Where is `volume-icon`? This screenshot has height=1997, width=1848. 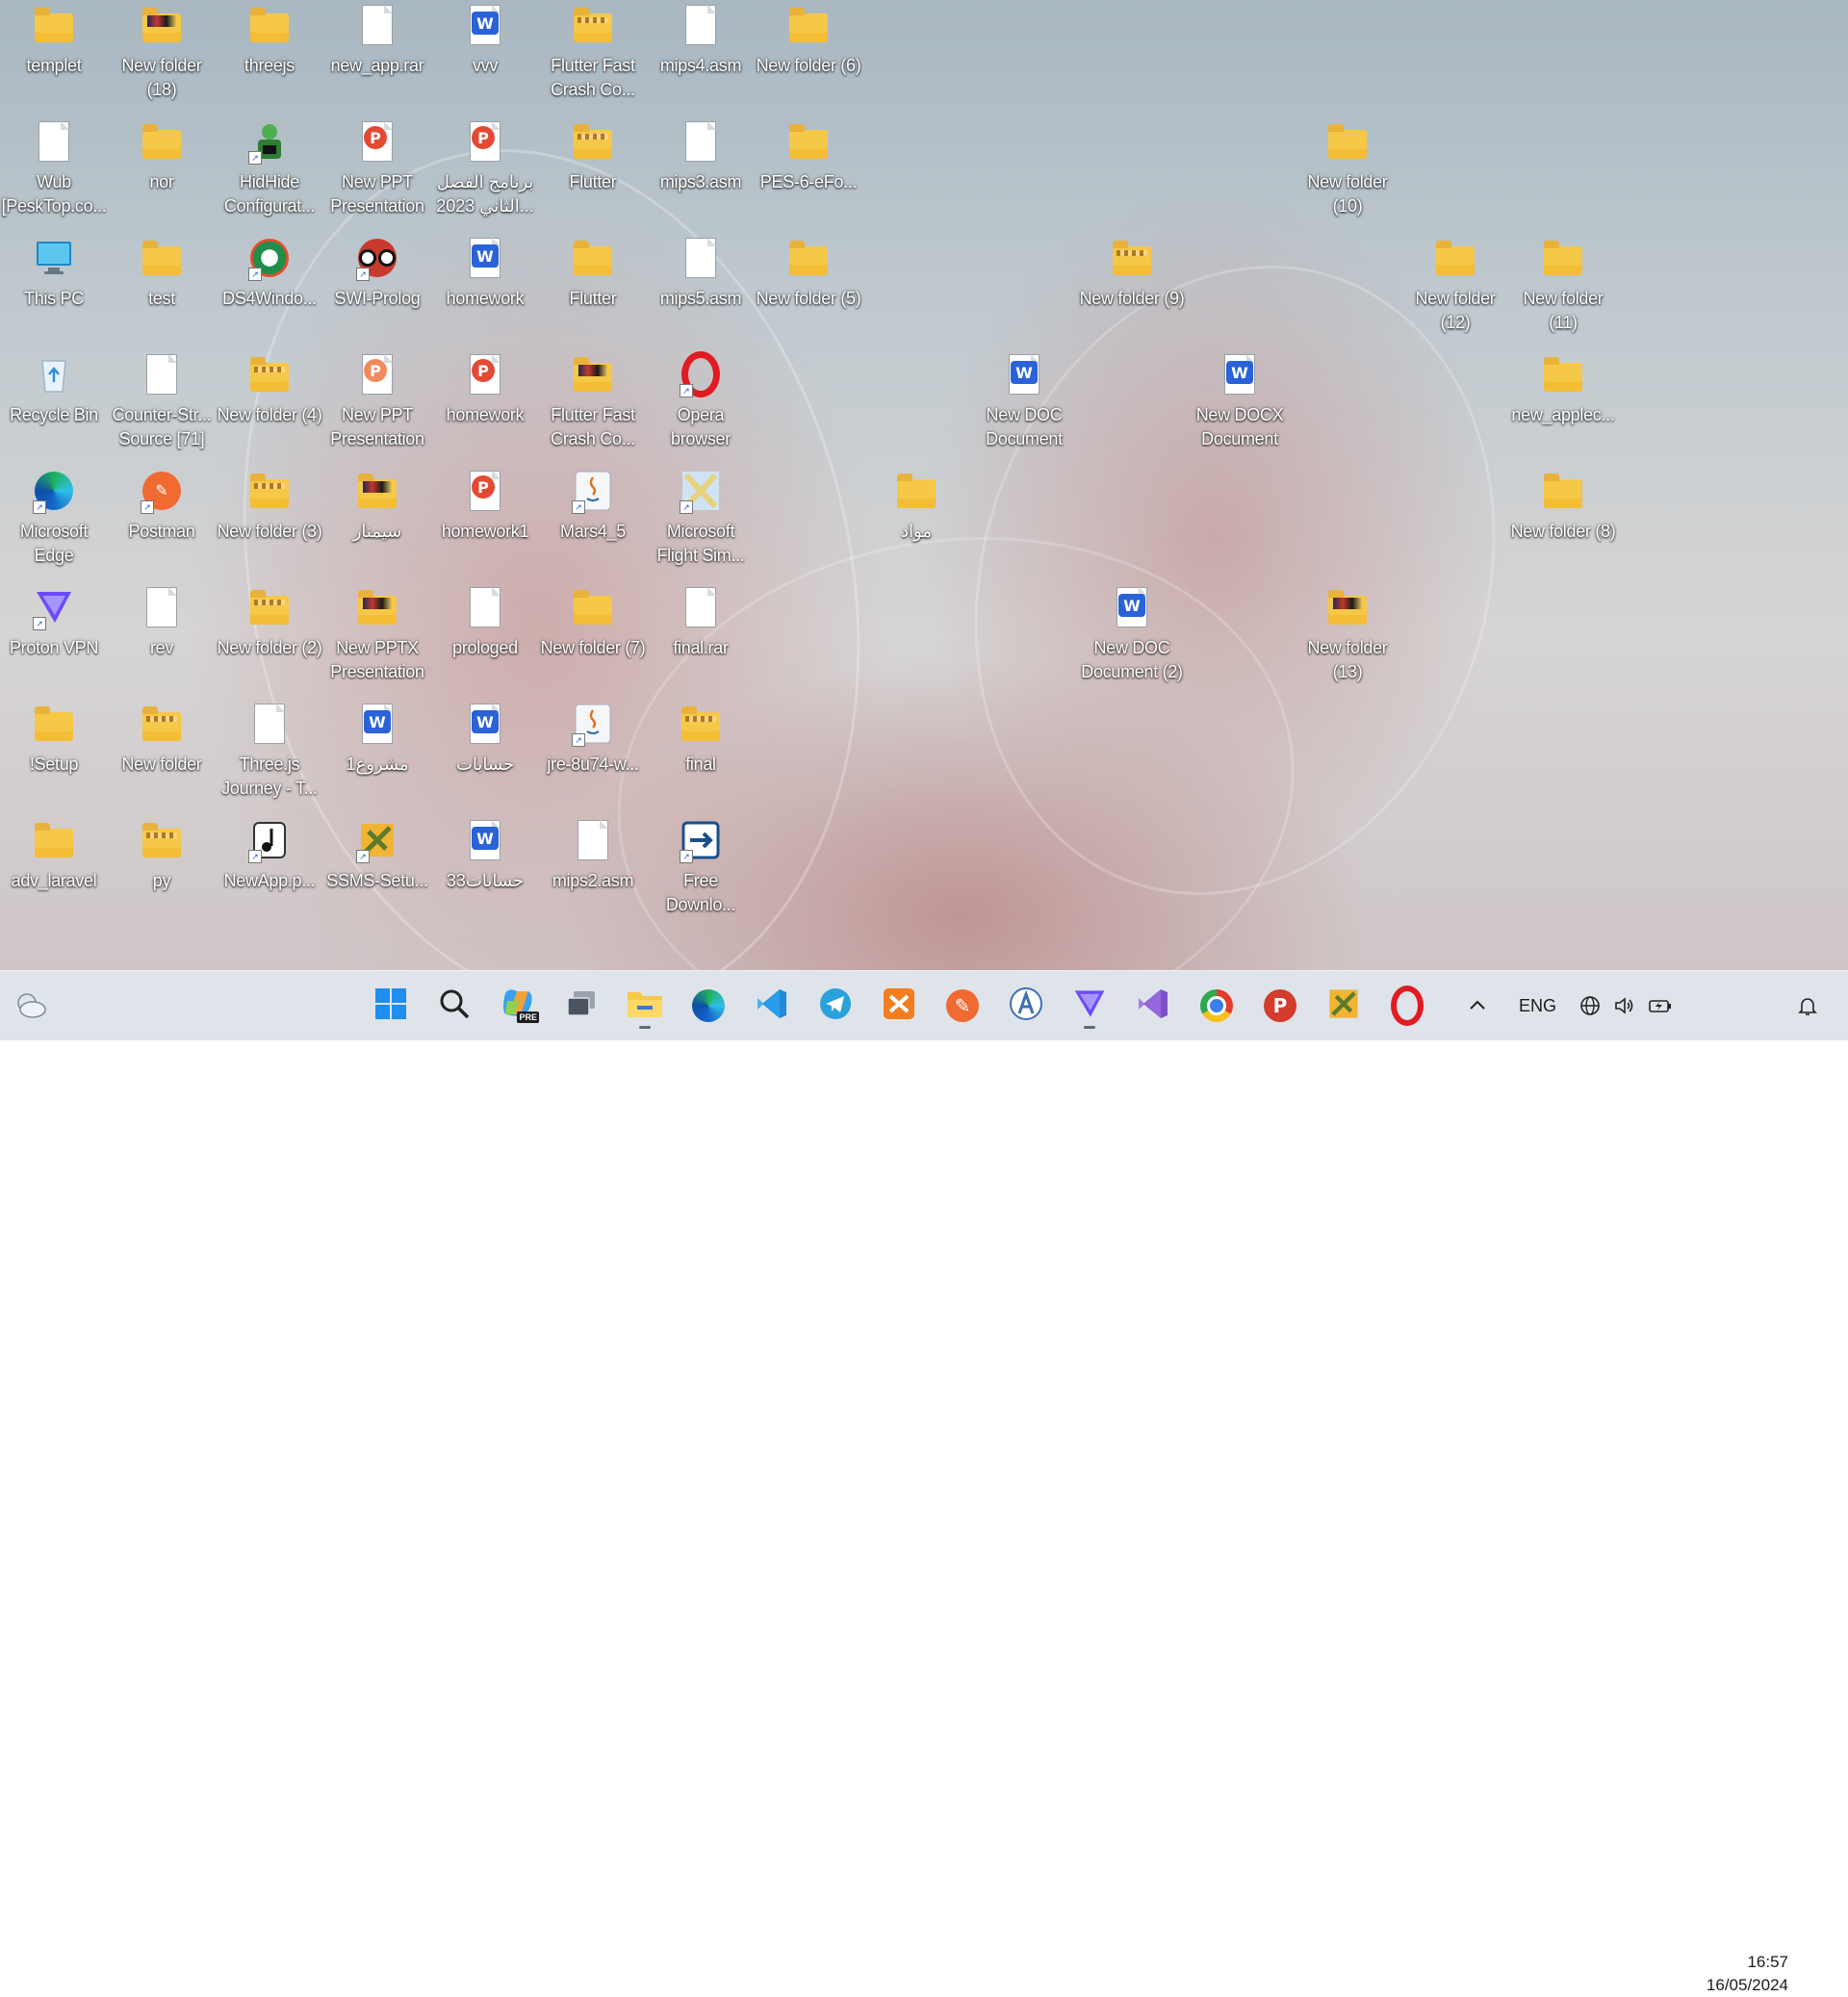
volume-icon is located at coordinates (1624, 1005).